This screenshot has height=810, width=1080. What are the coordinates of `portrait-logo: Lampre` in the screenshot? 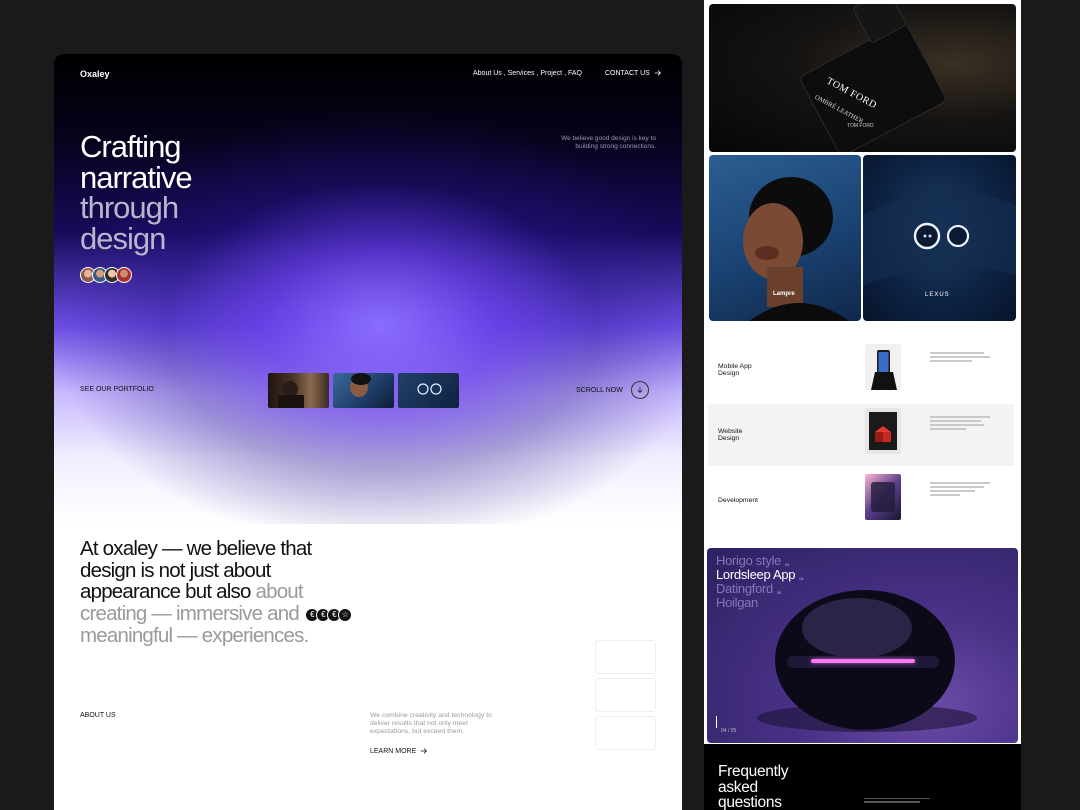 It's located at (784, 294).